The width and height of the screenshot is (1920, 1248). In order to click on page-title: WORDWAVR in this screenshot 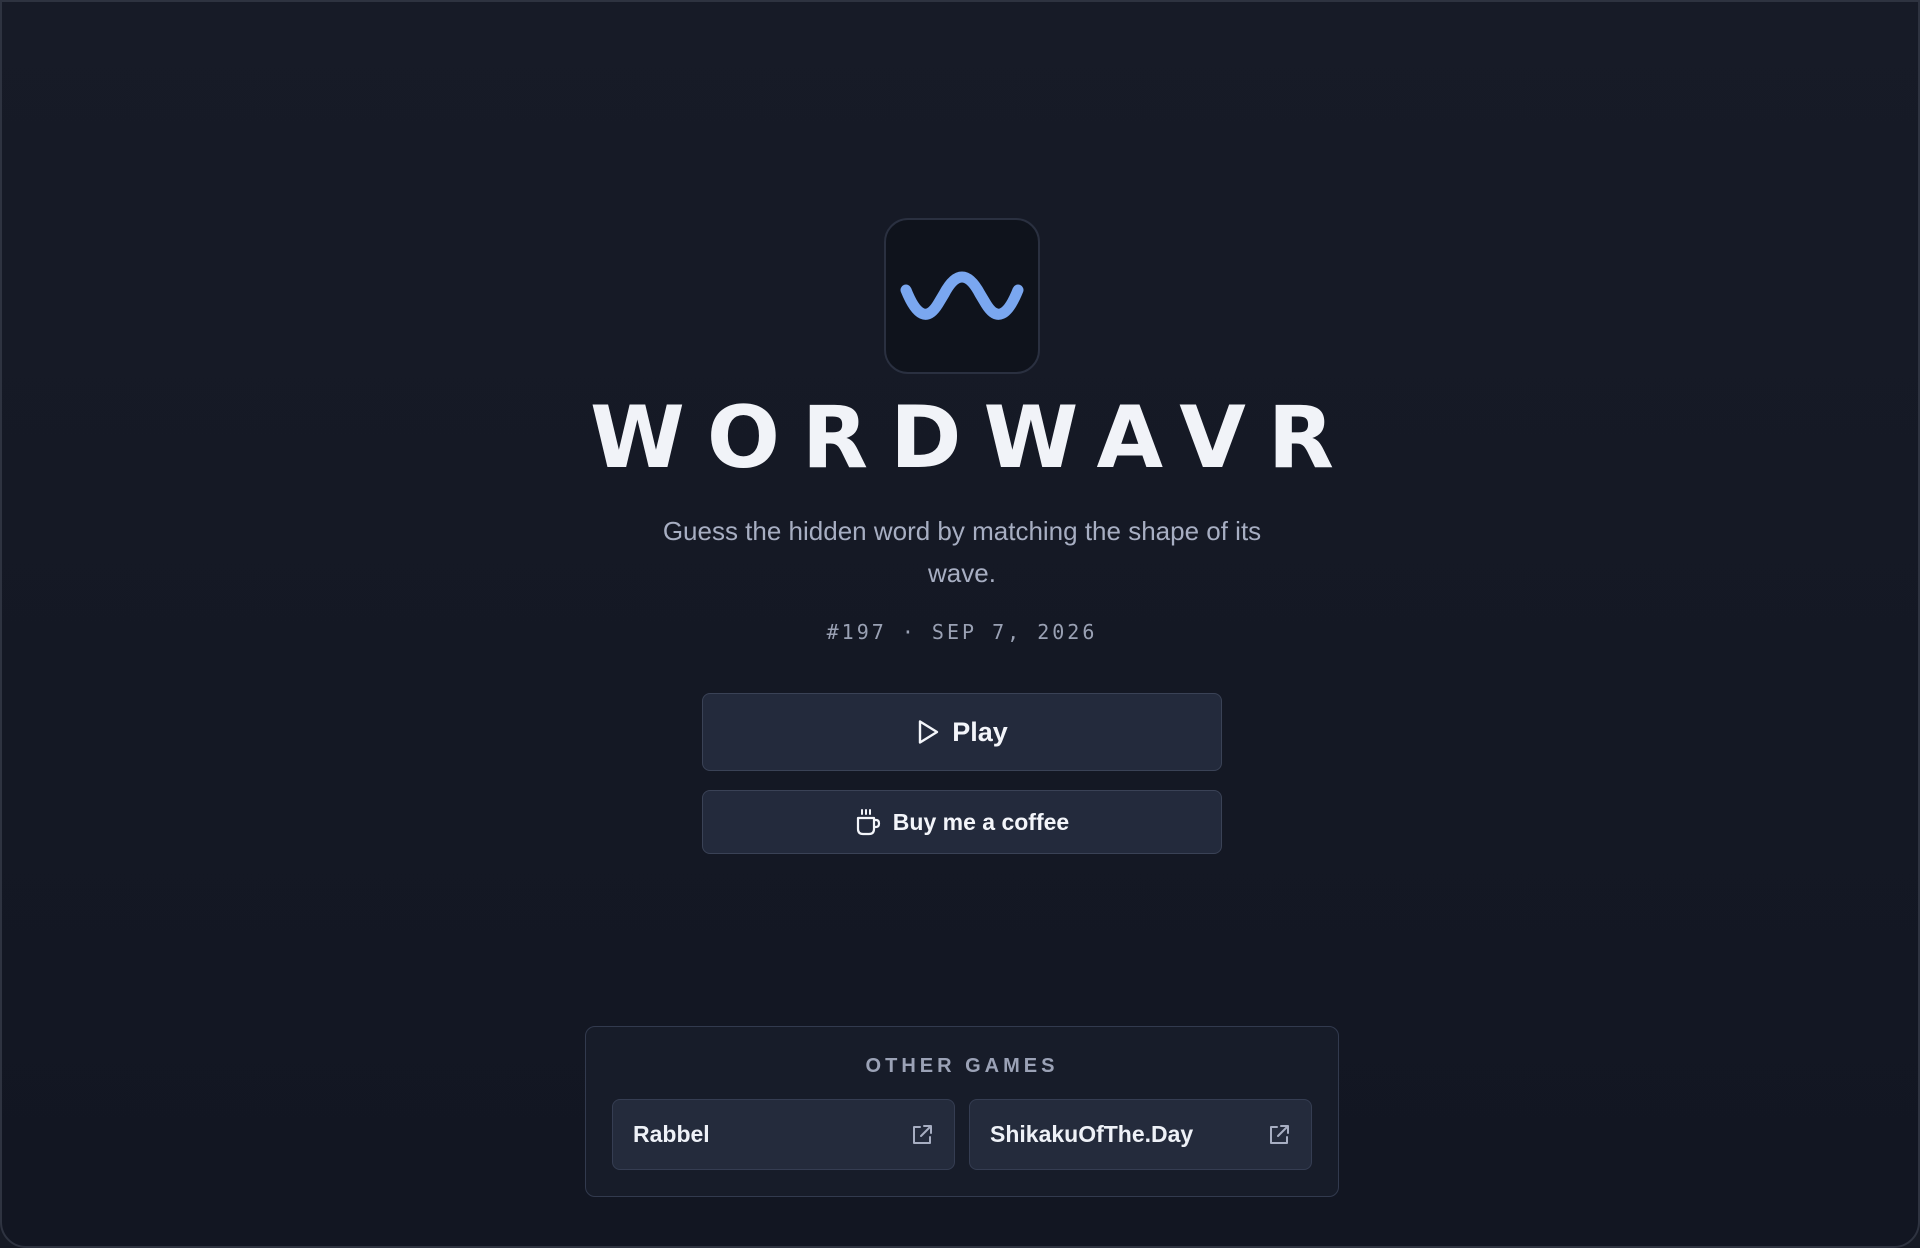, I will do `click(973, 438)`.